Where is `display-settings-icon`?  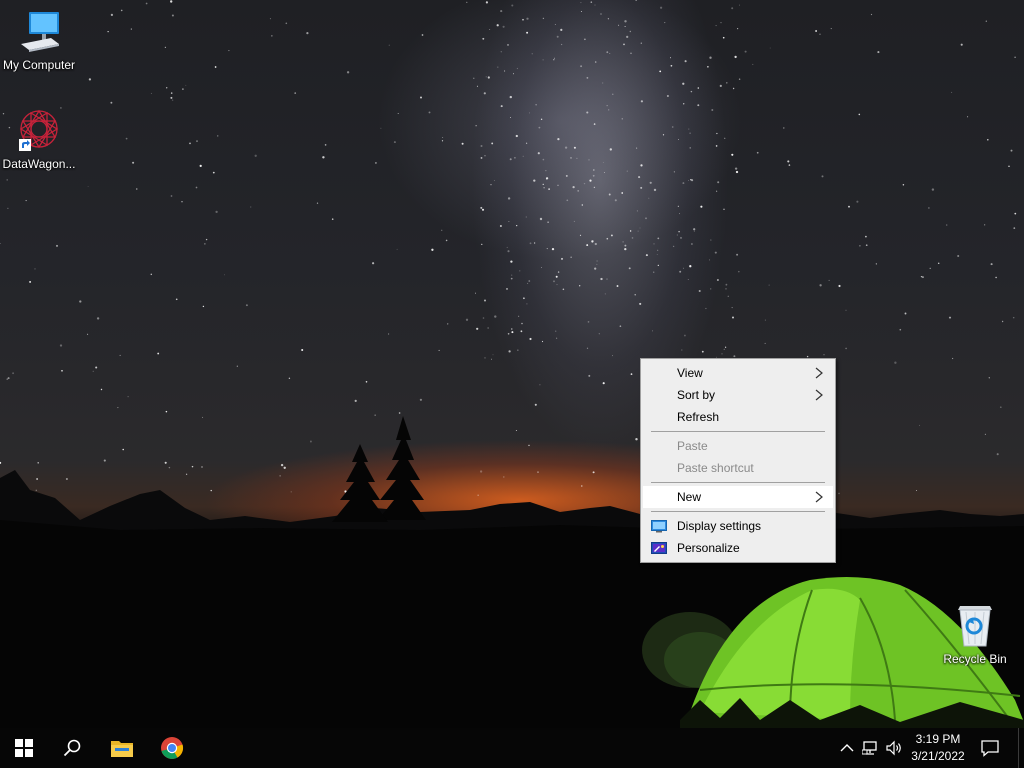 display-settings-icon is located at coordinates (659, 526).